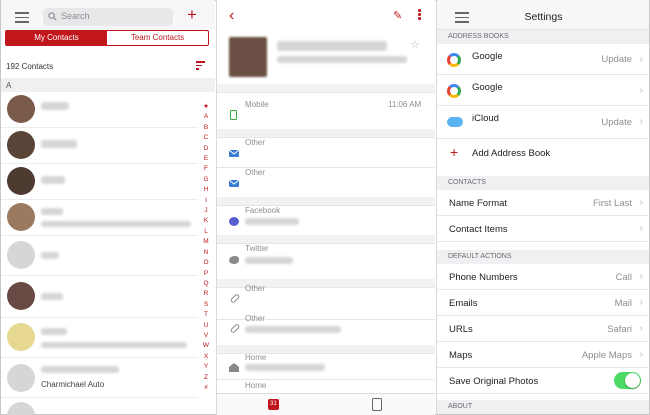 The image size is (650, 415). Describe the element at coordinates (192, 15) in the screenshot. I see `add-contact-button: +` at that location.